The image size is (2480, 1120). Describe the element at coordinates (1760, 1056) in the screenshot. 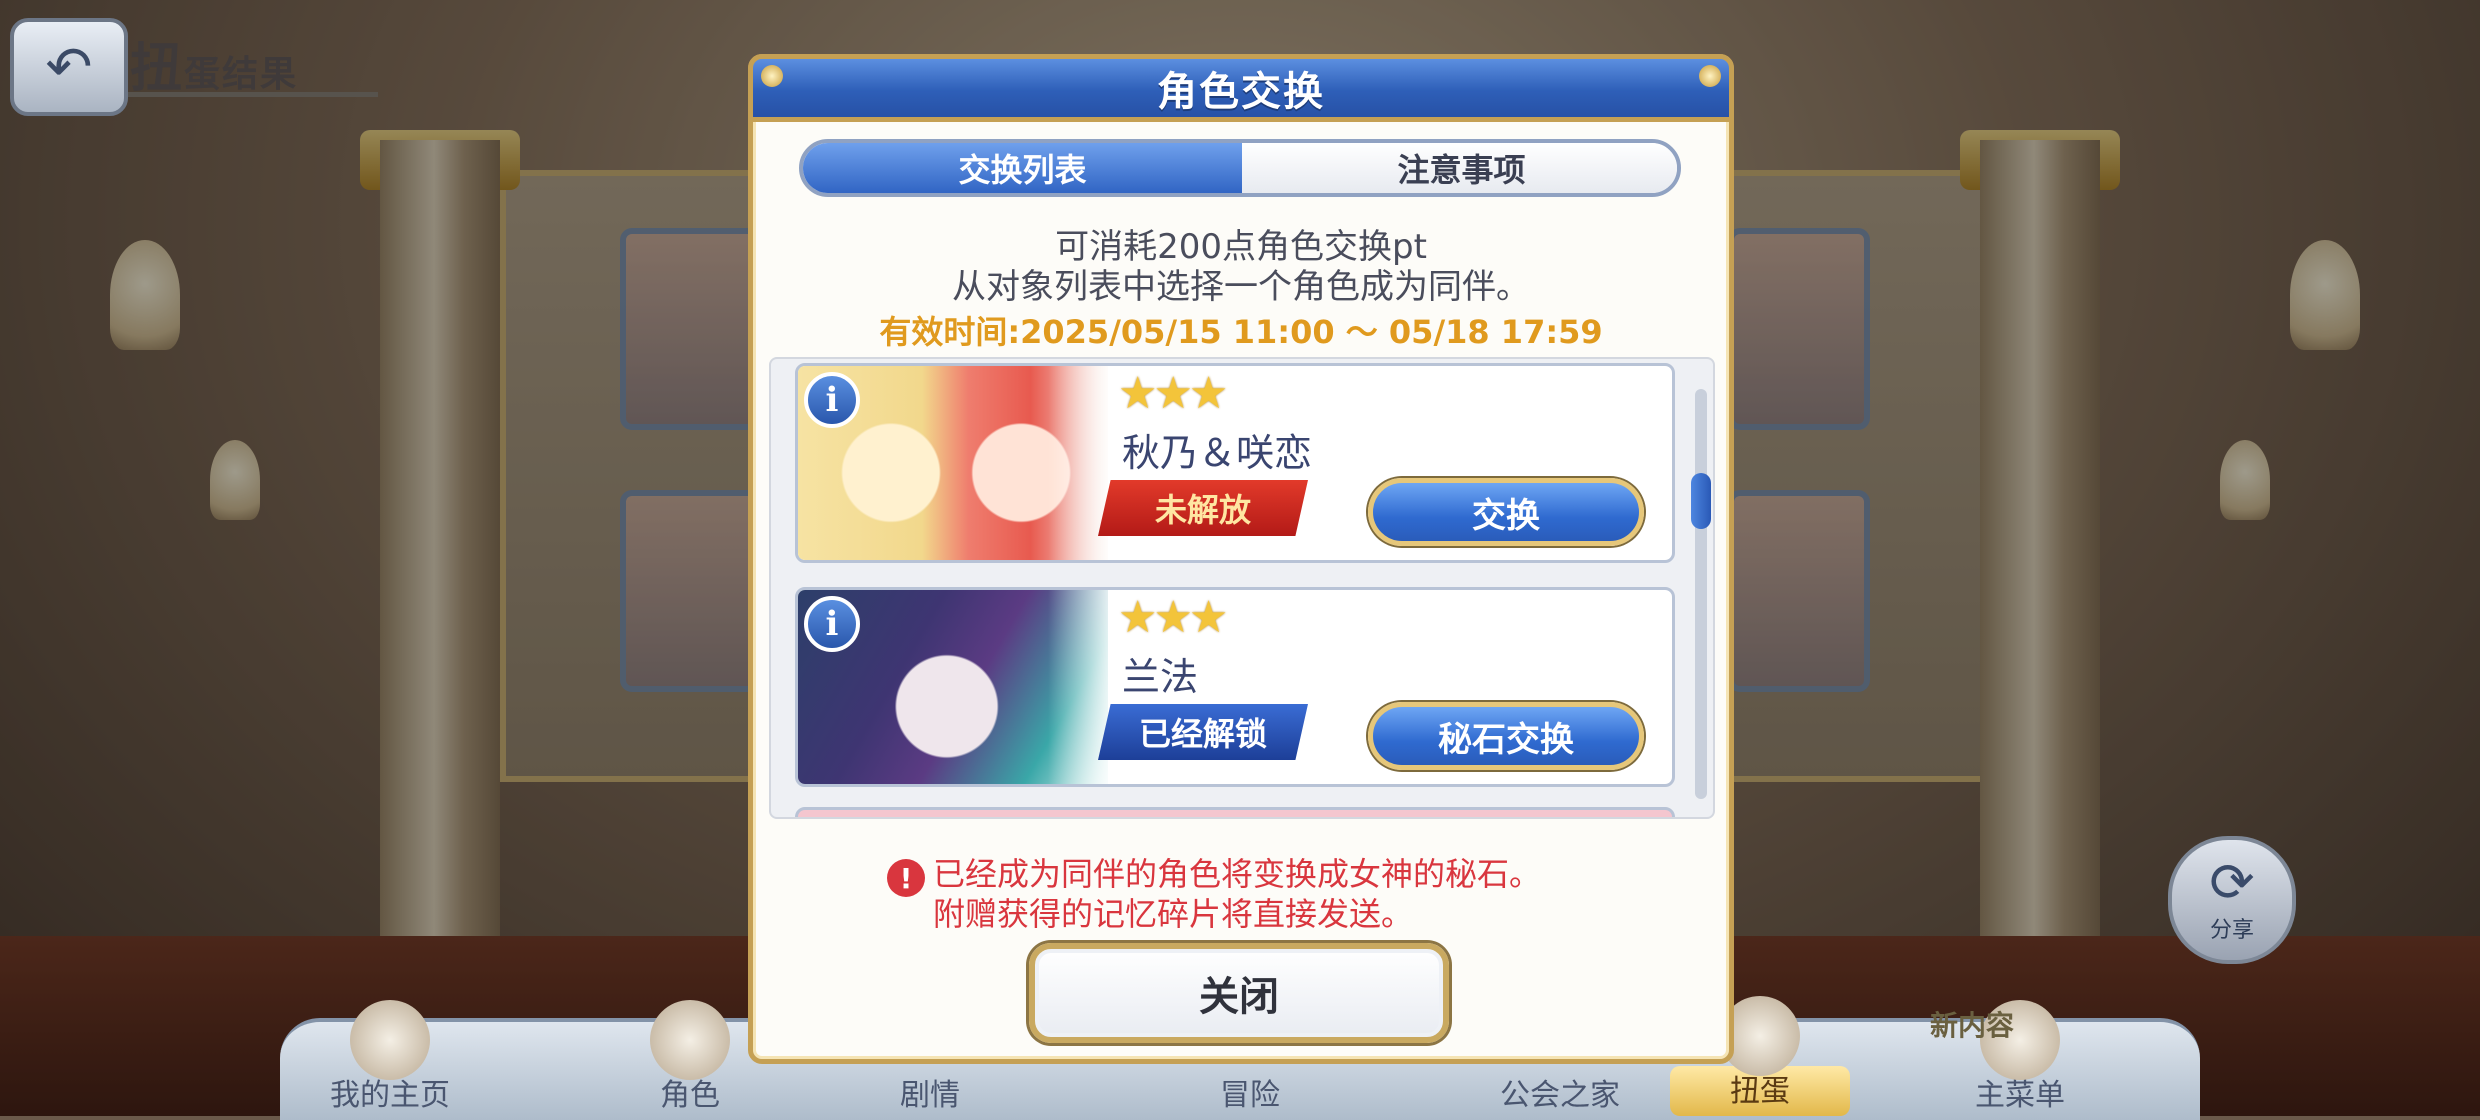

I see `nav-item-gacha: 扭蛋` at that location.